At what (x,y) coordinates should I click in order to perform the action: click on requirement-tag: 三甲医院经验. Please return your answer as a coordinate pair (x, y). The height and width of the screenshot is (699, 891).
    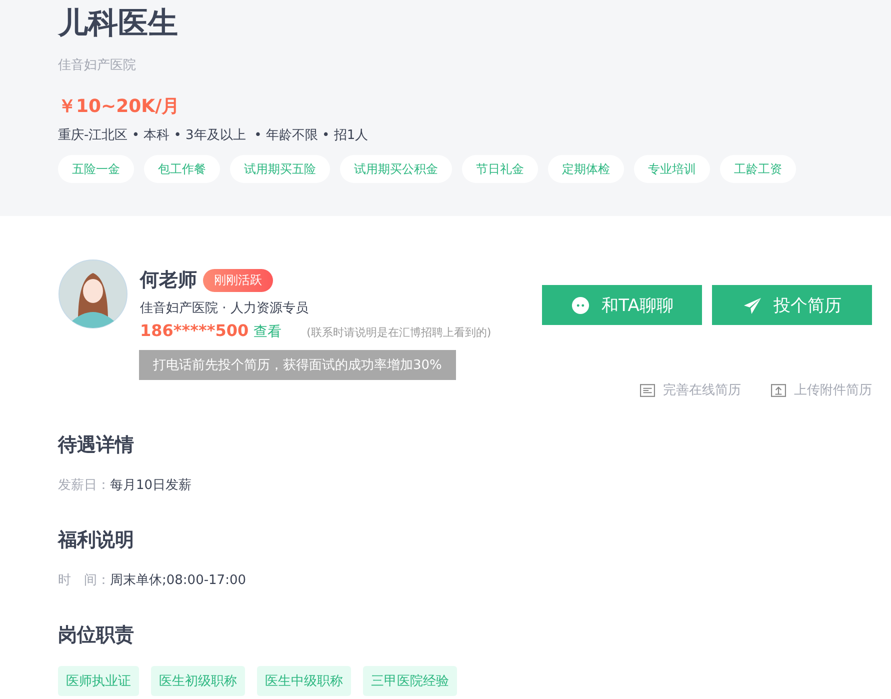
    Looking at the image, I should click on (410, 681).